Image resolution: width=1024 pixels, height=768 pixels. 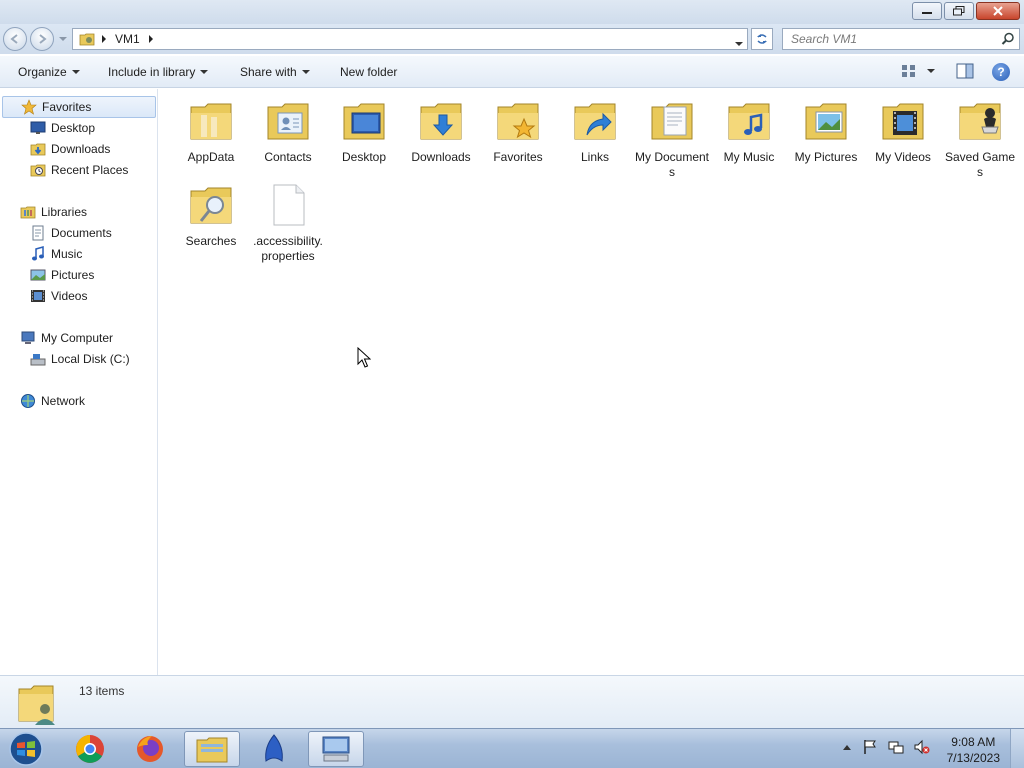 What do you see at coordinates (127, 39) in the screenshot?
I see `breadcrumb-vm1: VM1` at bounding box center [127, 39].